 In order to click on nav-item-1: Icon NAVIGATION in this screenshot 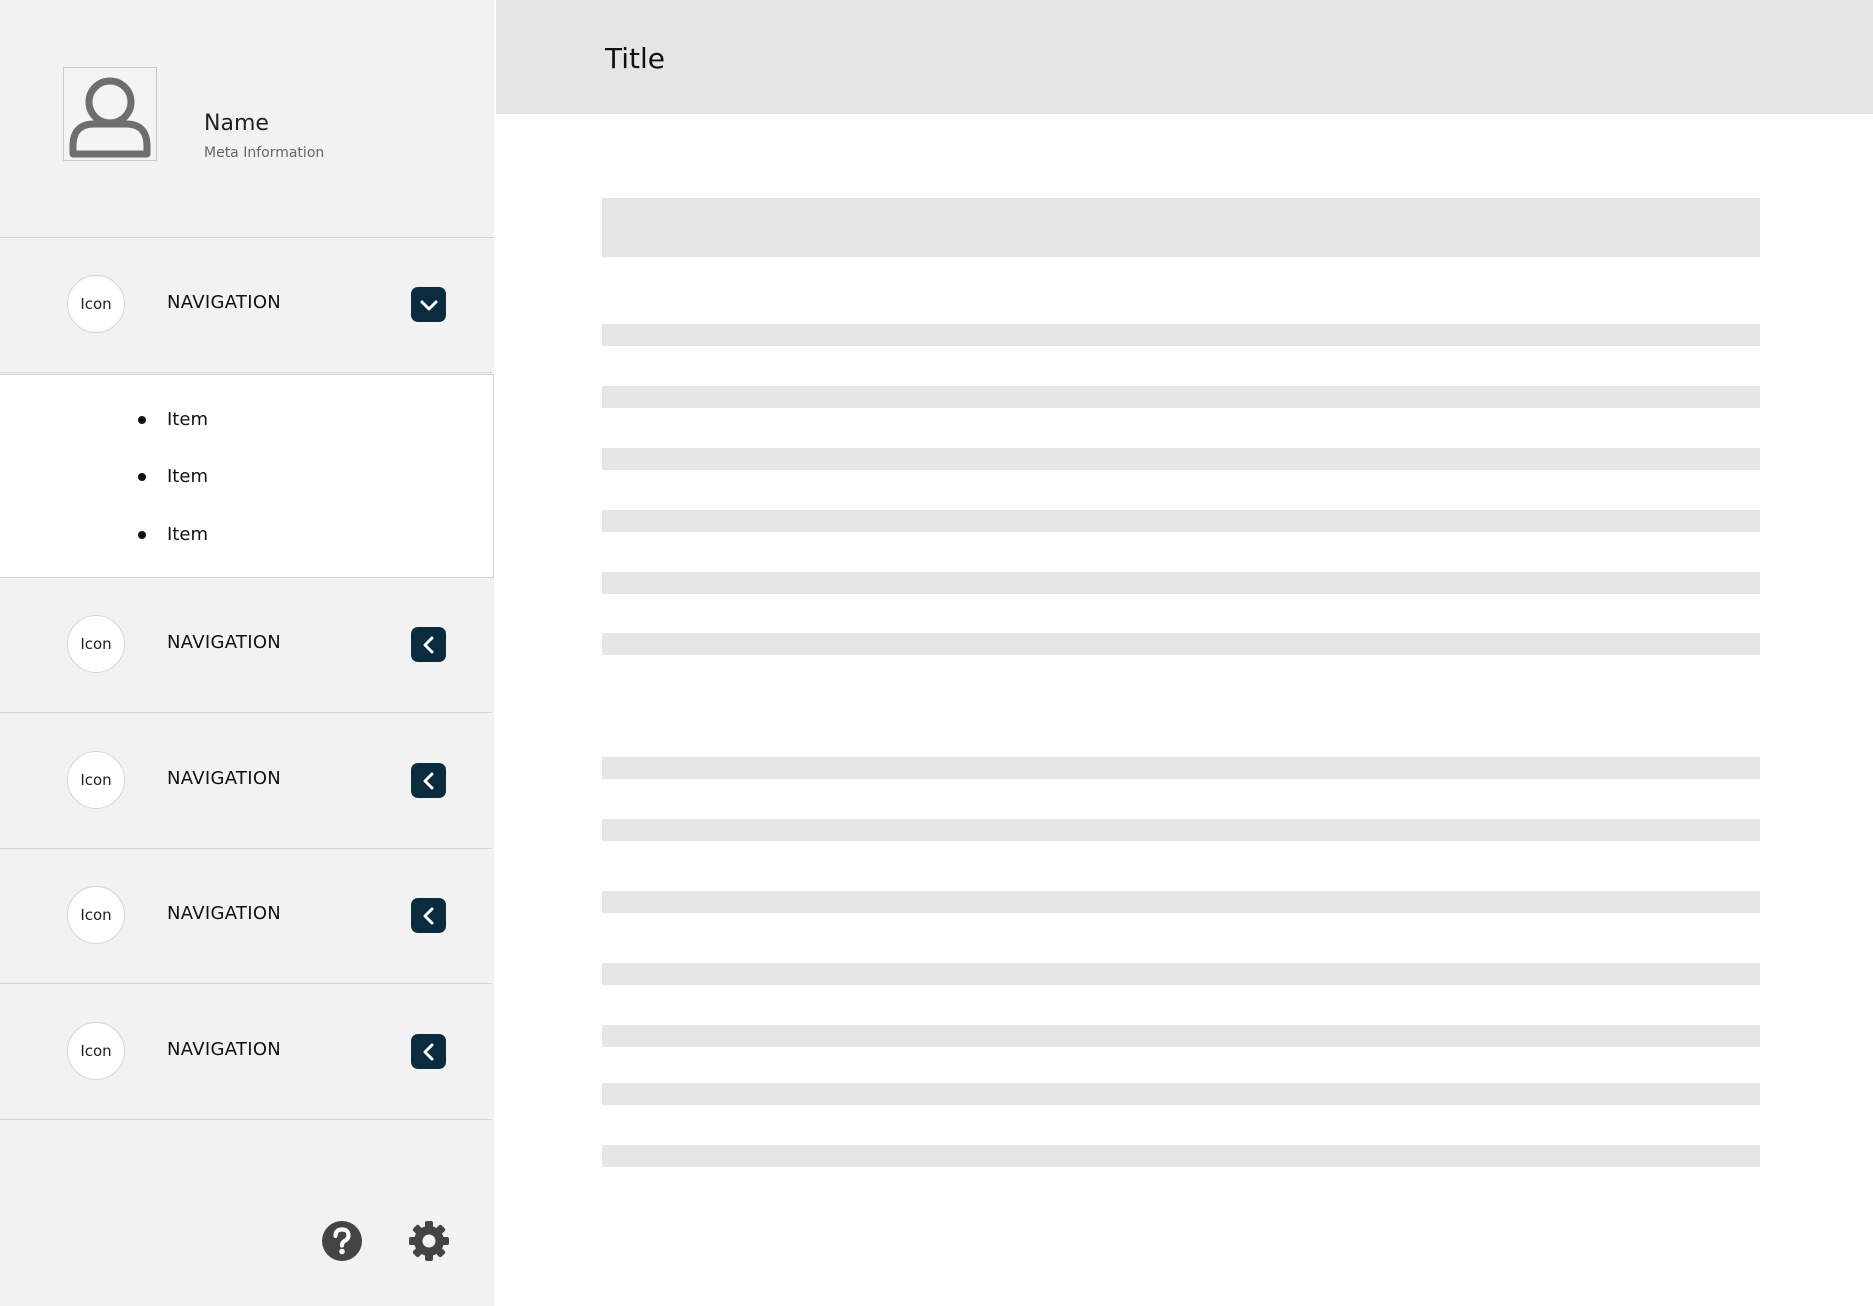, I will do `click(246, 305)`.